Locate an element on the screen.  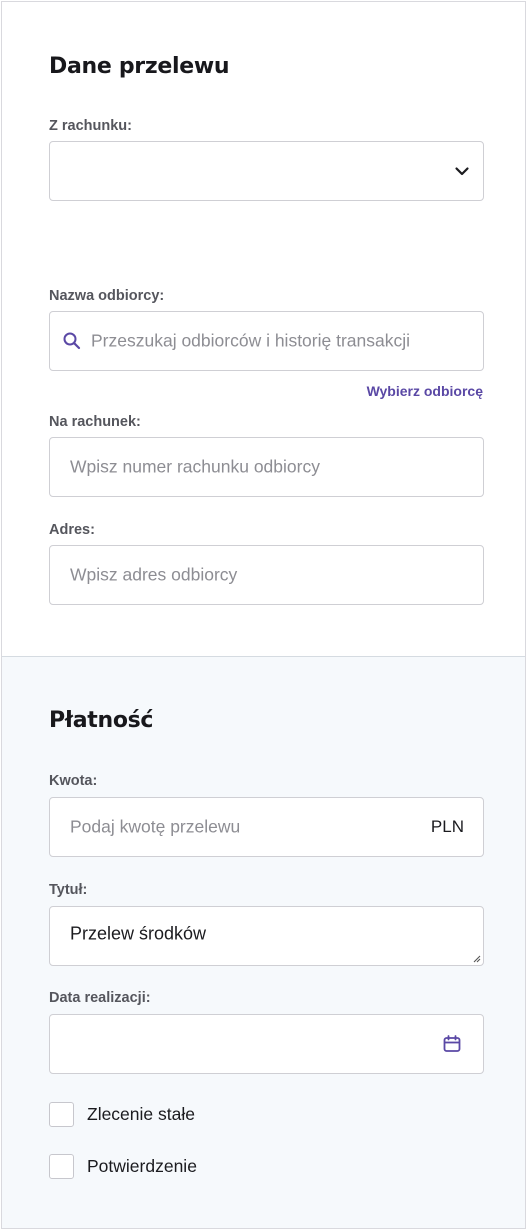
standing-order-option: Zlecenie stałe is located at coordinates (122, 1114).